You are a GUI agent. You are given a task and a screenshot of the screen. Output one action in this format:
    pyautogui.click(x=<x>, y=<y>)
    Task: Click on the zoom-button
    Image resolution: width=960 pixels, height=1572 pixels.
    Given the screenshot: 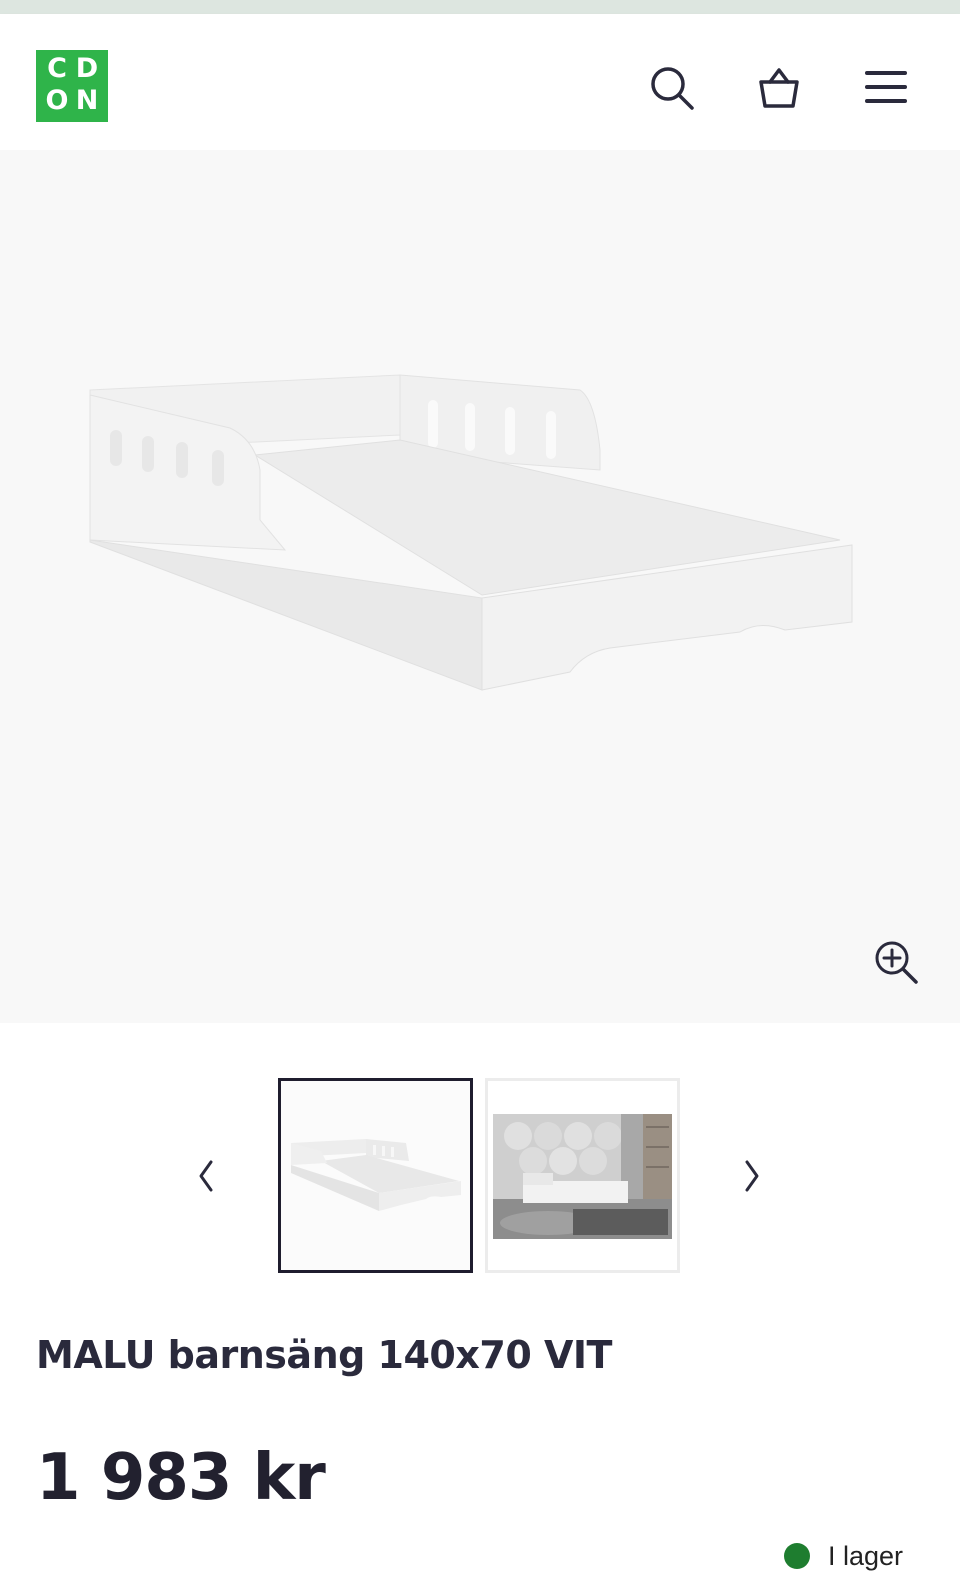 What is the action you would take?
    pyautogui.click(x=896, y=962)
    